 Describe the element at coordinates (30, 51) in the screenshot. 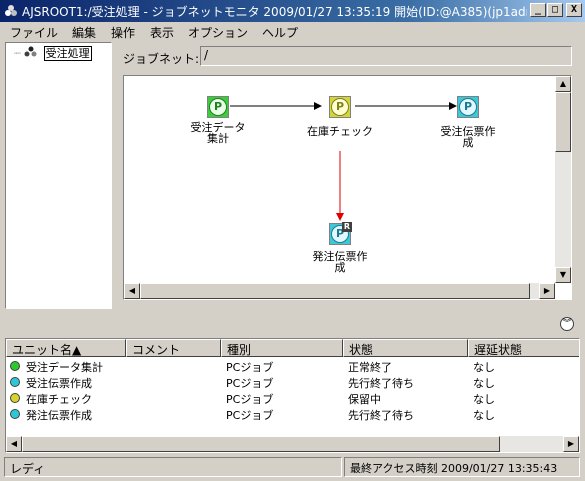

I see `jobnet-icon` at that location.